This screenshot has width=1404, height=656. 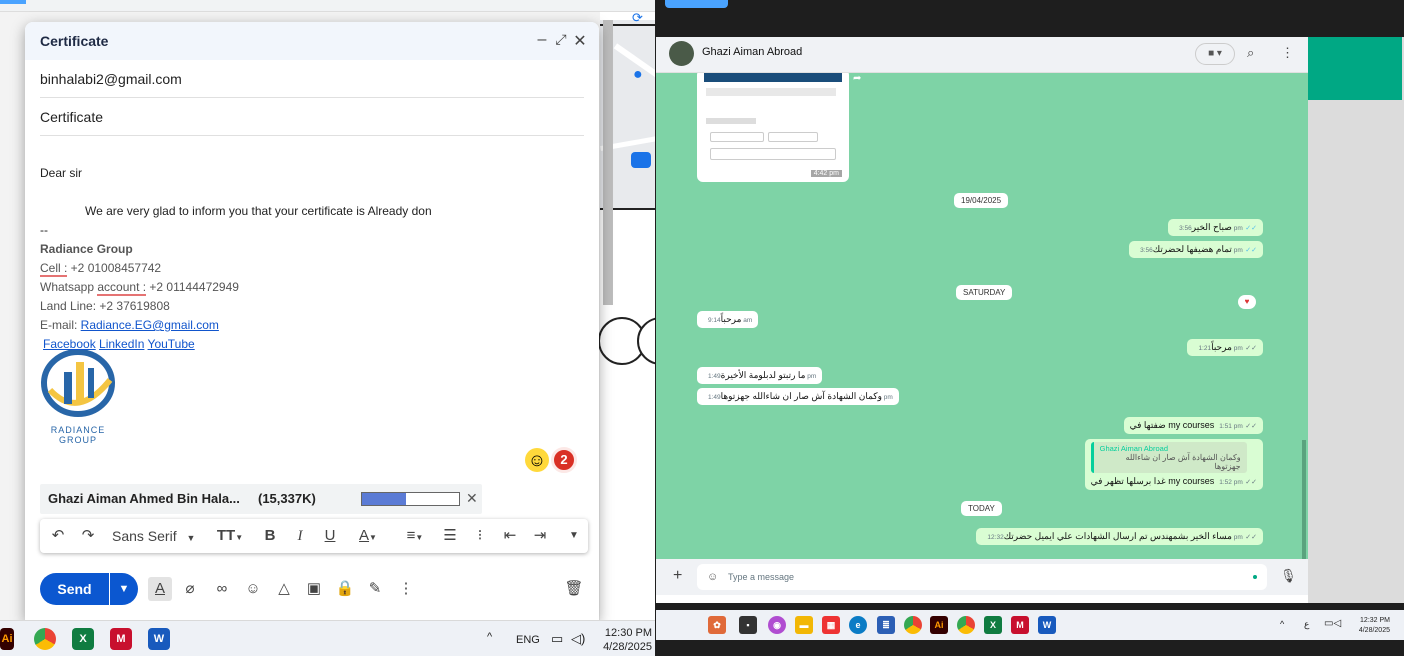 What do you see at coordinates (74, 589) in the screenshot?
I see `send-button: Send` at bounding box center [74, 589].